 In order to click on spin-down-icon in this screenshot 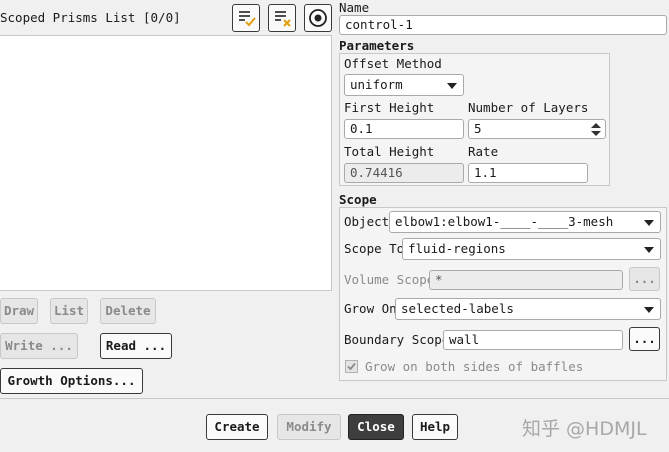, I will do `click(596, 133)`.